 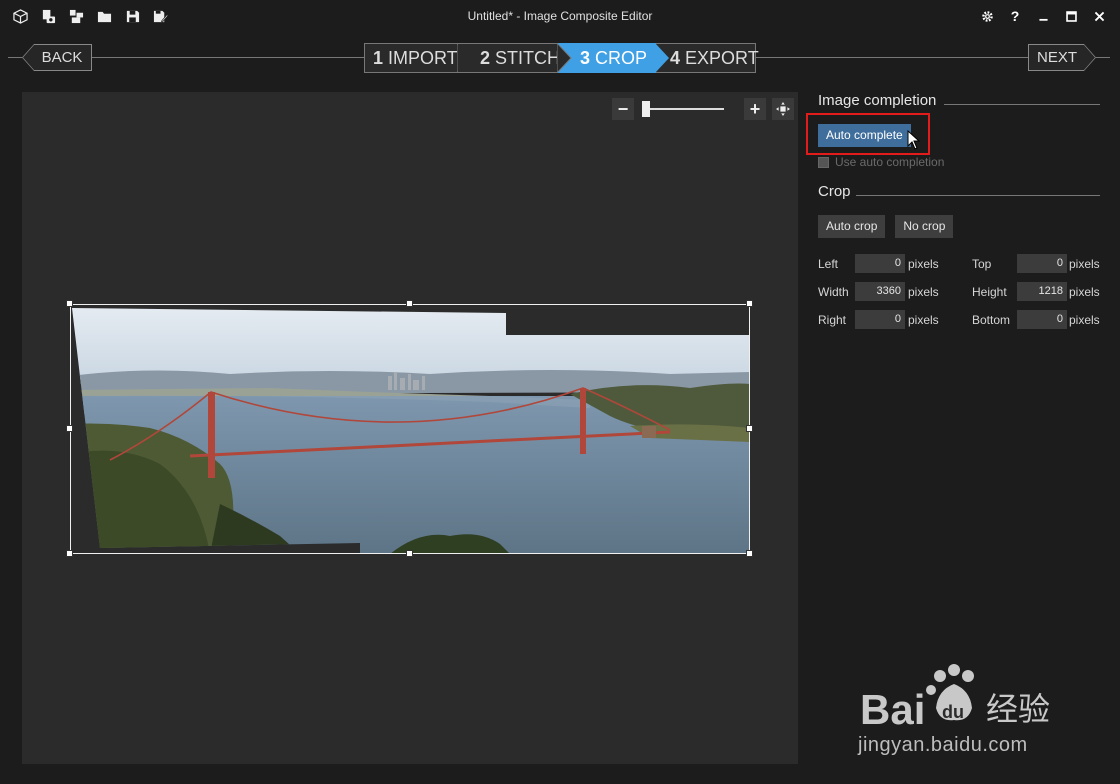 I want to click on zoom-slider-track, so click(x=684, y=109).